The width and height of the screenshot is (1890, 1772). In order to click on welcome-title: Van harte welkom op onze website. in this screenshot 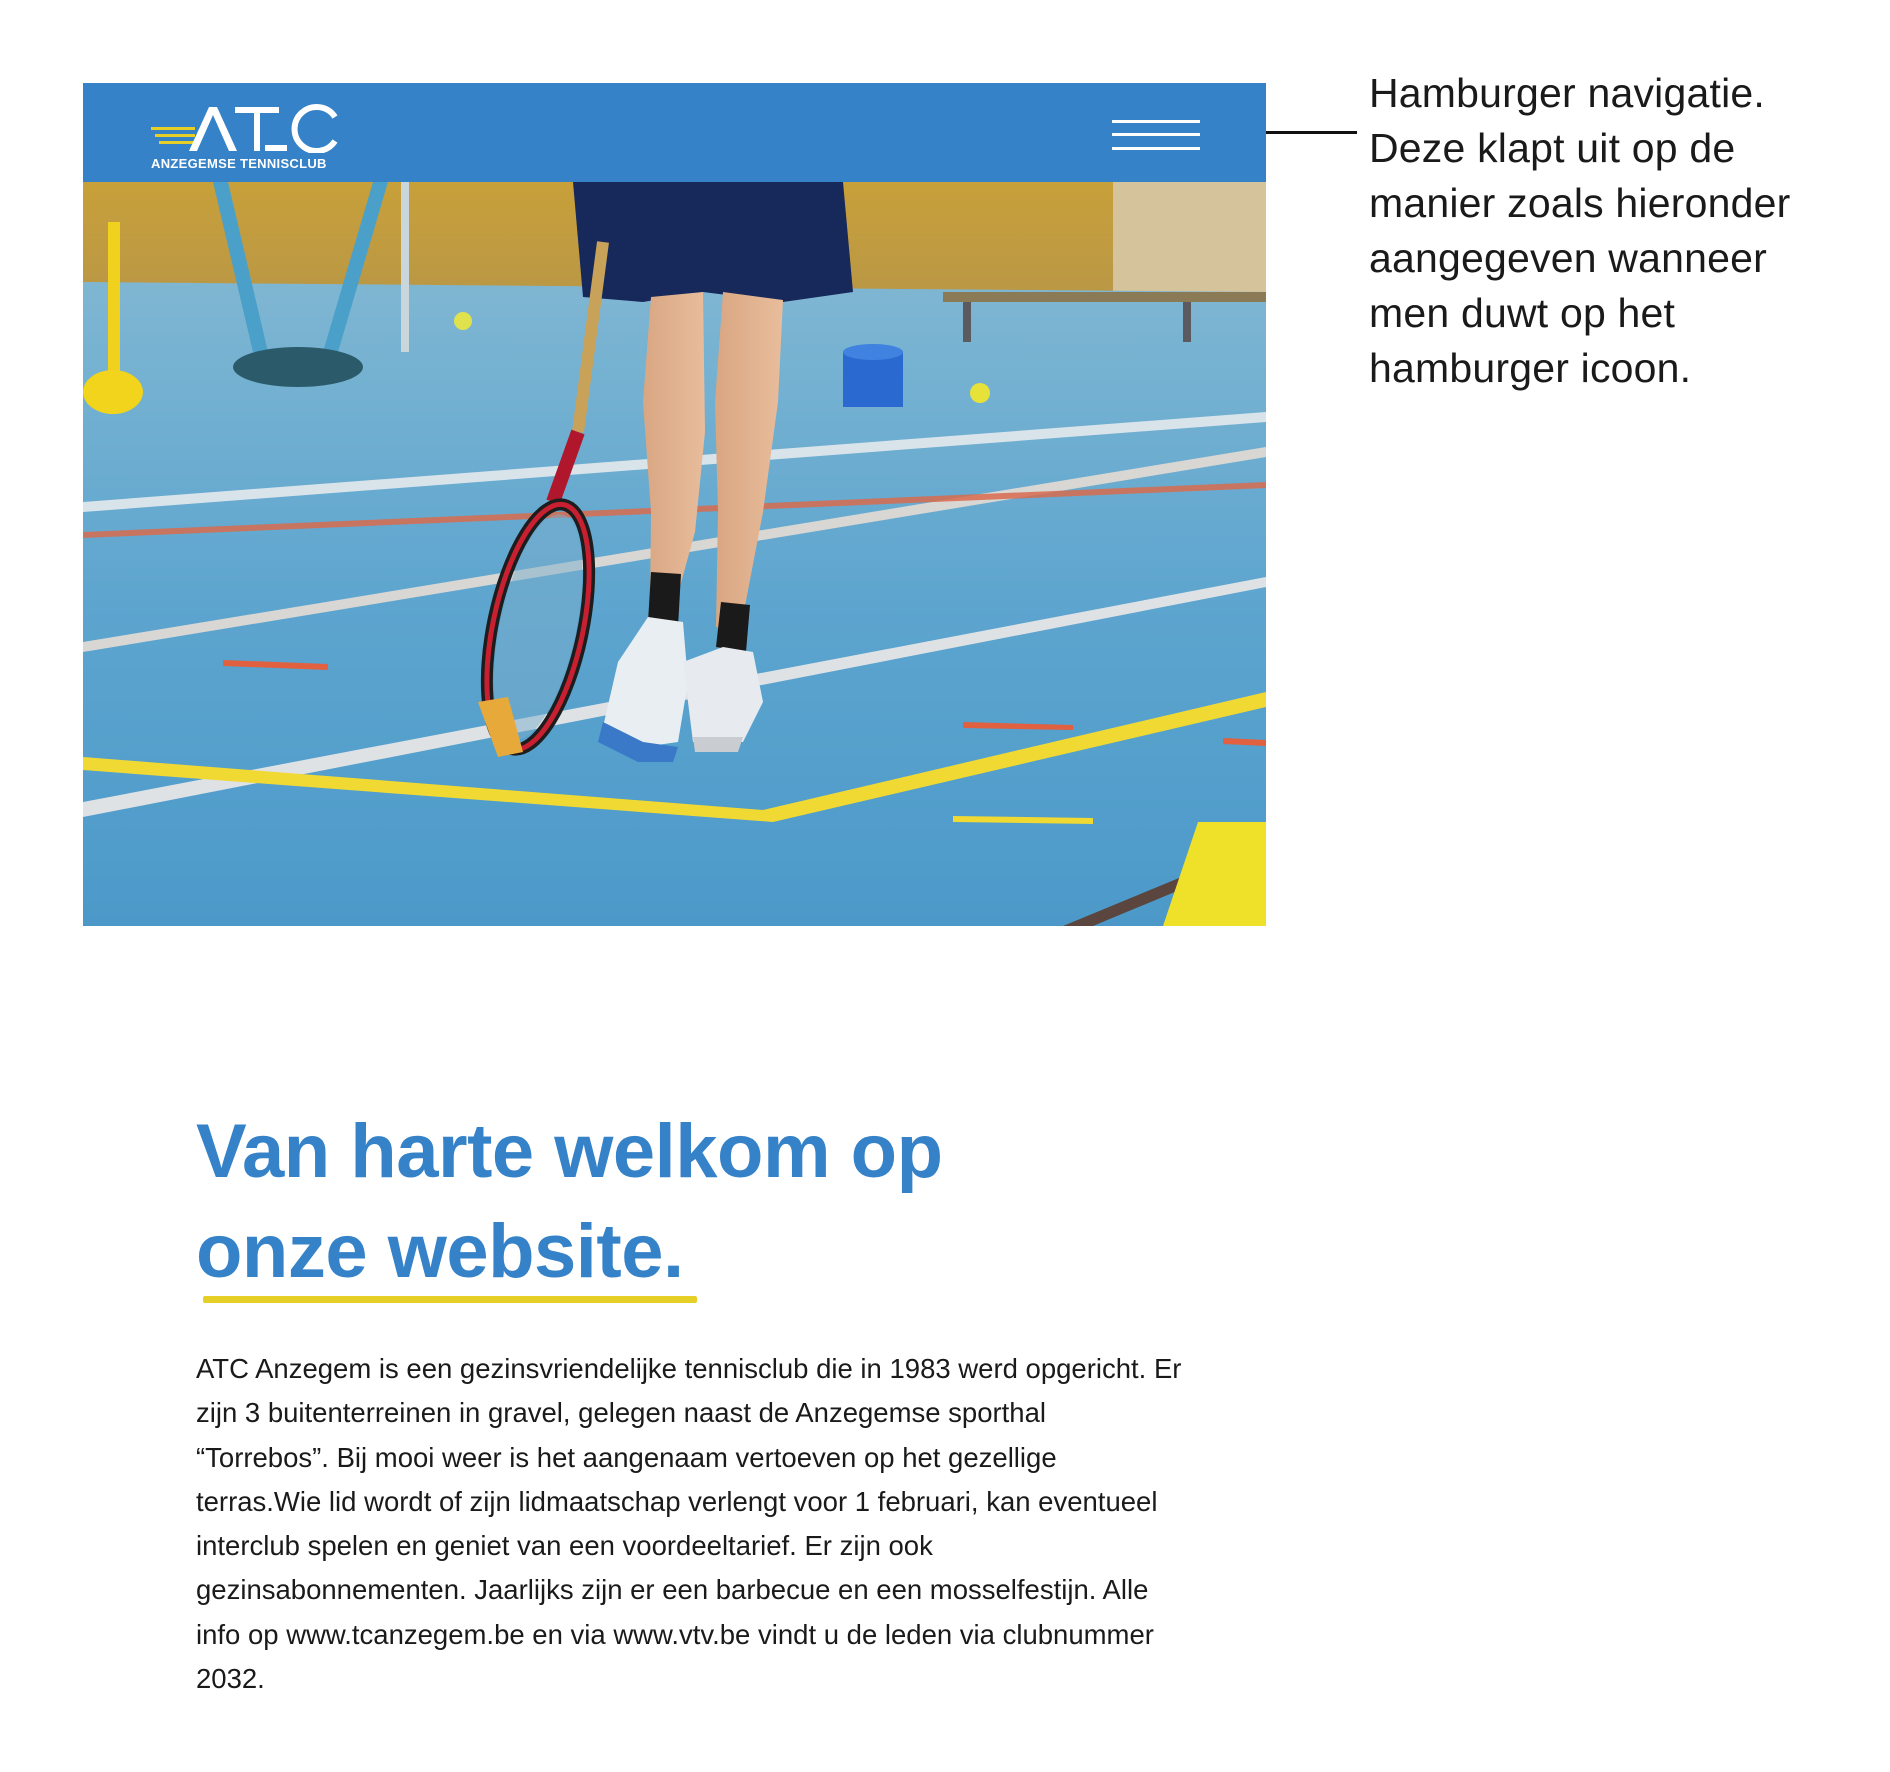, I will do `click(646, 1202)`.